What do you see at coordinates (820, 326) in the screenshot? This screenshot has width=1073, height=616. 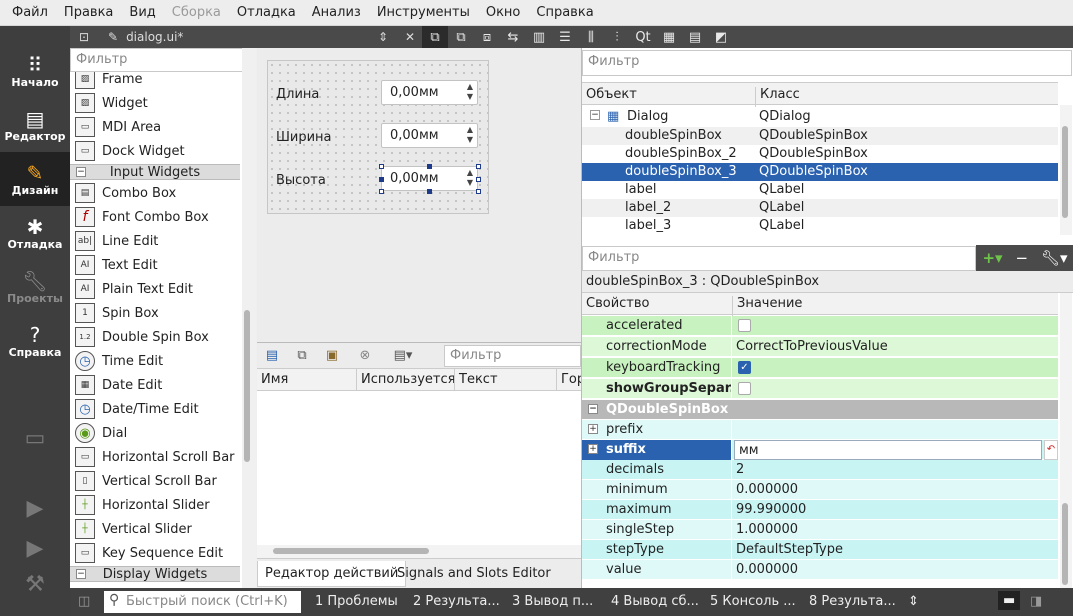 I see `property-row-accelerated: accelerated` at bounding box center [820, 326].